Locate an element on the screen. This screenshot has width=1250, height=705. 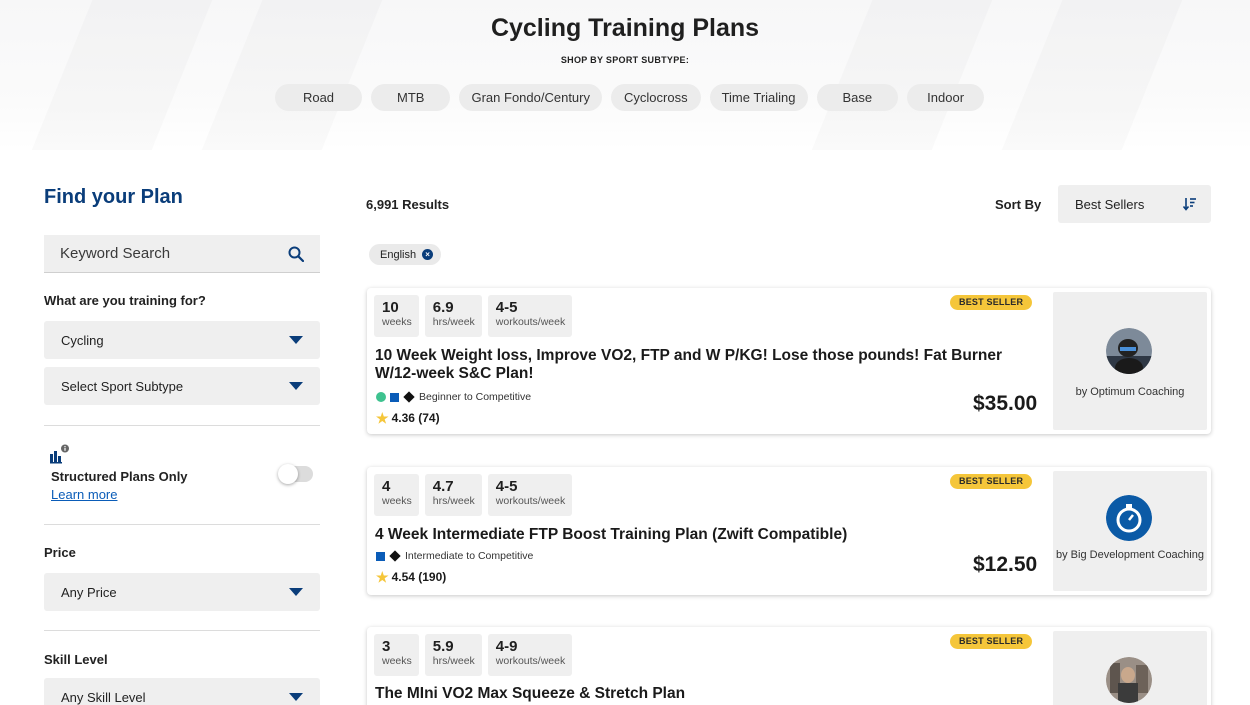
results-count: 6,991 Results is located at coordinates (408, 204).